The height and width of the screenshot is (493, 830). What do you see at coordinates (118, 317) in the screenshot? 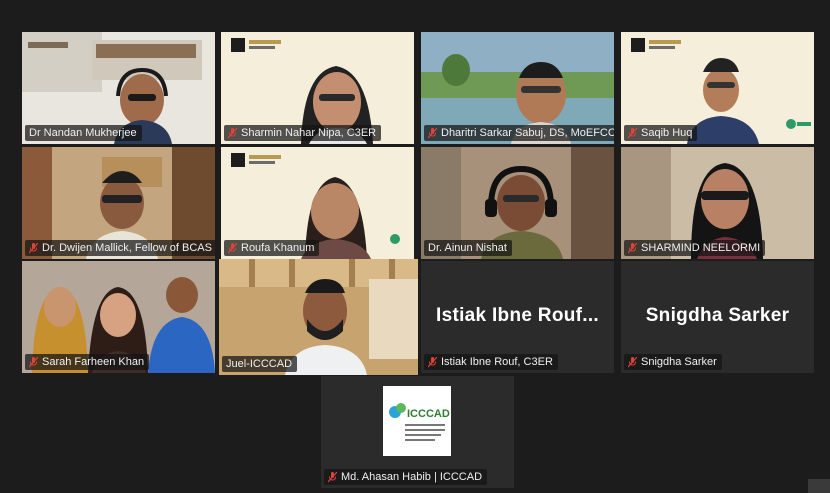
I see `video-tile: Sarah Farheen Khan` at bounding box center [118, 317].